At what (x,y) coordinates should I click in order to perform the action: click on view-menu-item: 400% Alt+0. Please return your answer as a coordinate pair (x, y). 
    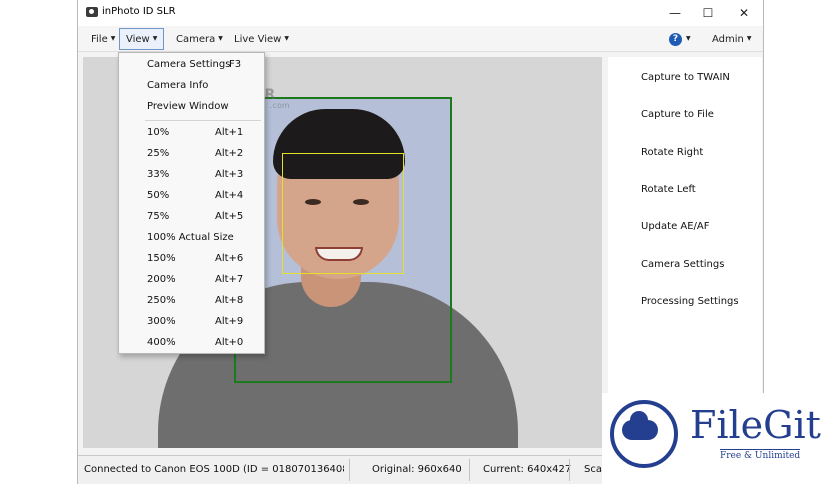
    Looking at the image, I should click on (191, 343).